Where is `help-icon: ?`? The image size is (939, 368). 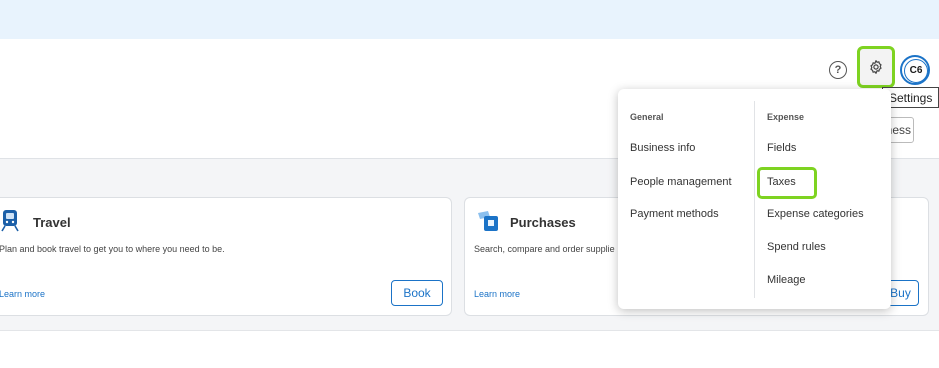 help-icon: ? is located at coordinates (838, 70).